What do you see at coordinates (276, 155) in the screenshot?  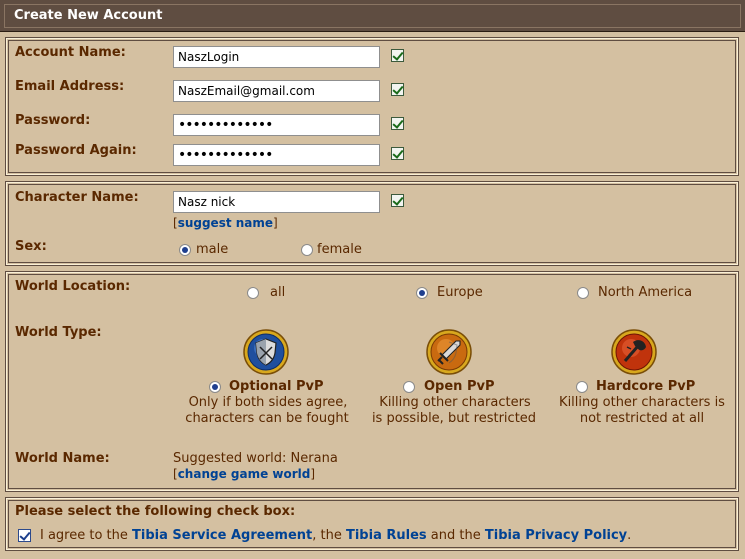 I see `password-again-input: •••••••••••••` at bounding box center [276, 155].